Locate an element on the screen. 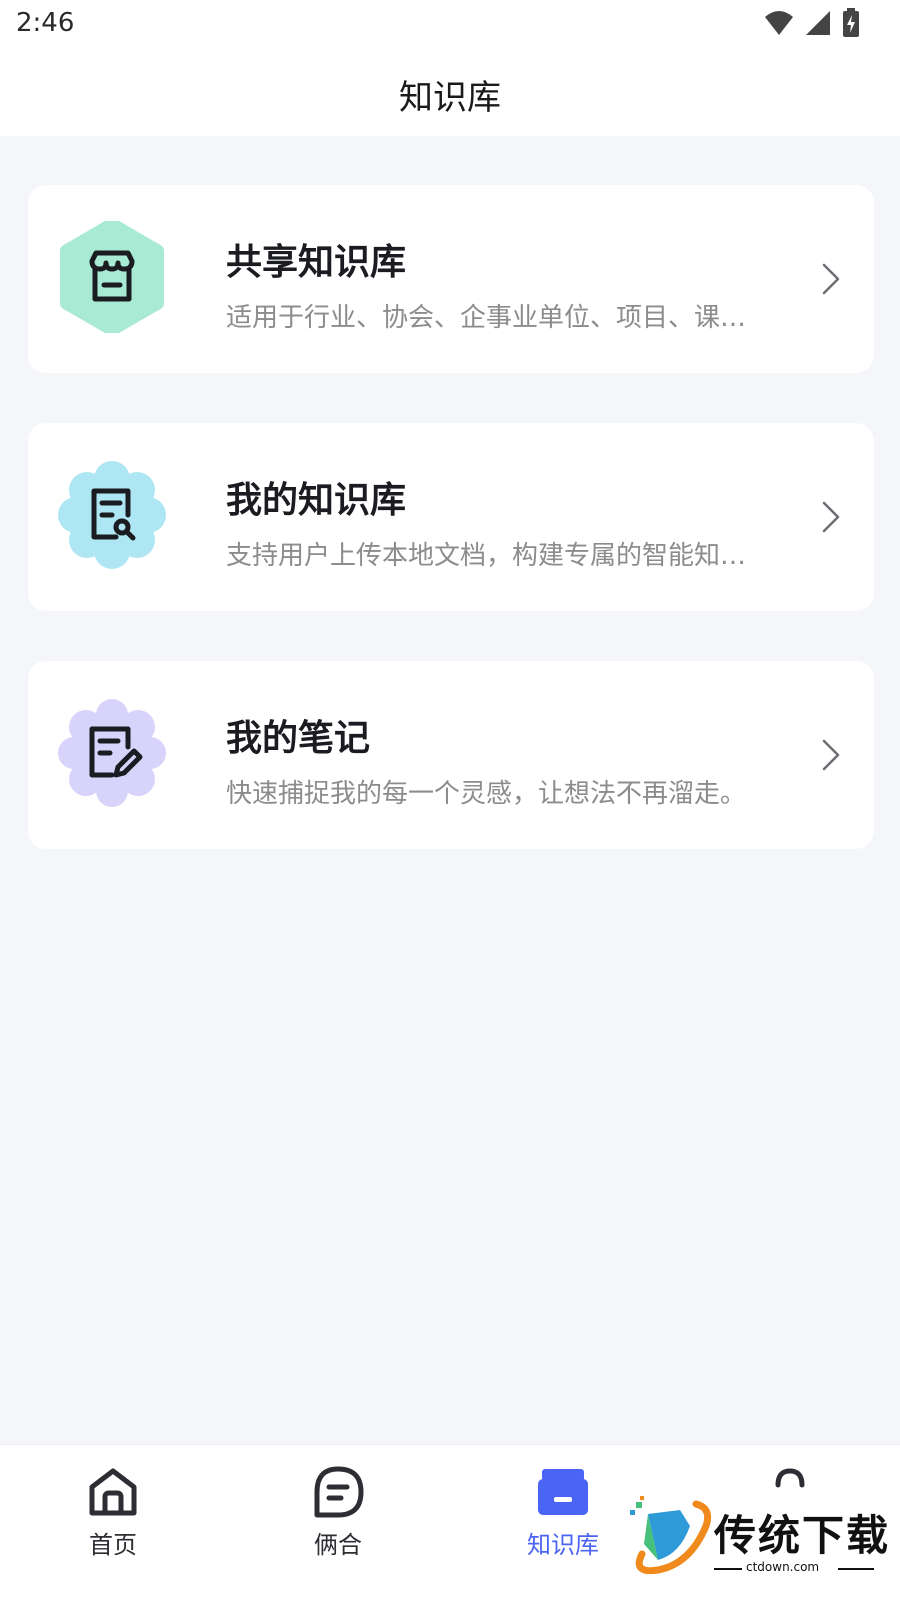  status-bar: 2:46 is located at coordinates (450, 25).